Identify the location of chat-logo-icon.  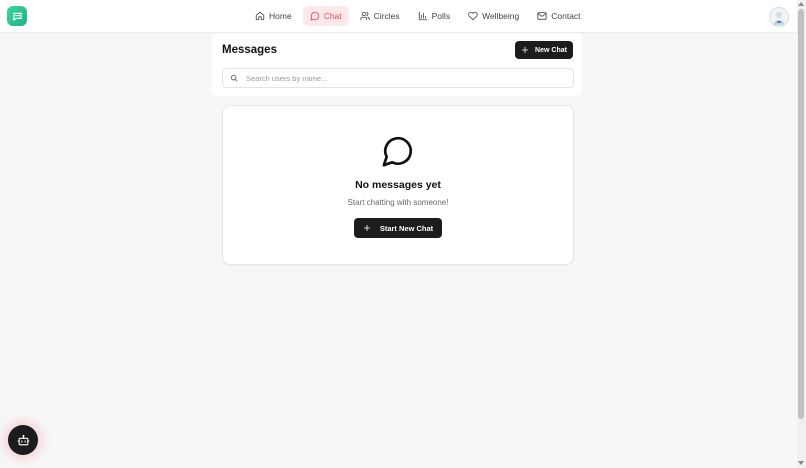
(17, 16).